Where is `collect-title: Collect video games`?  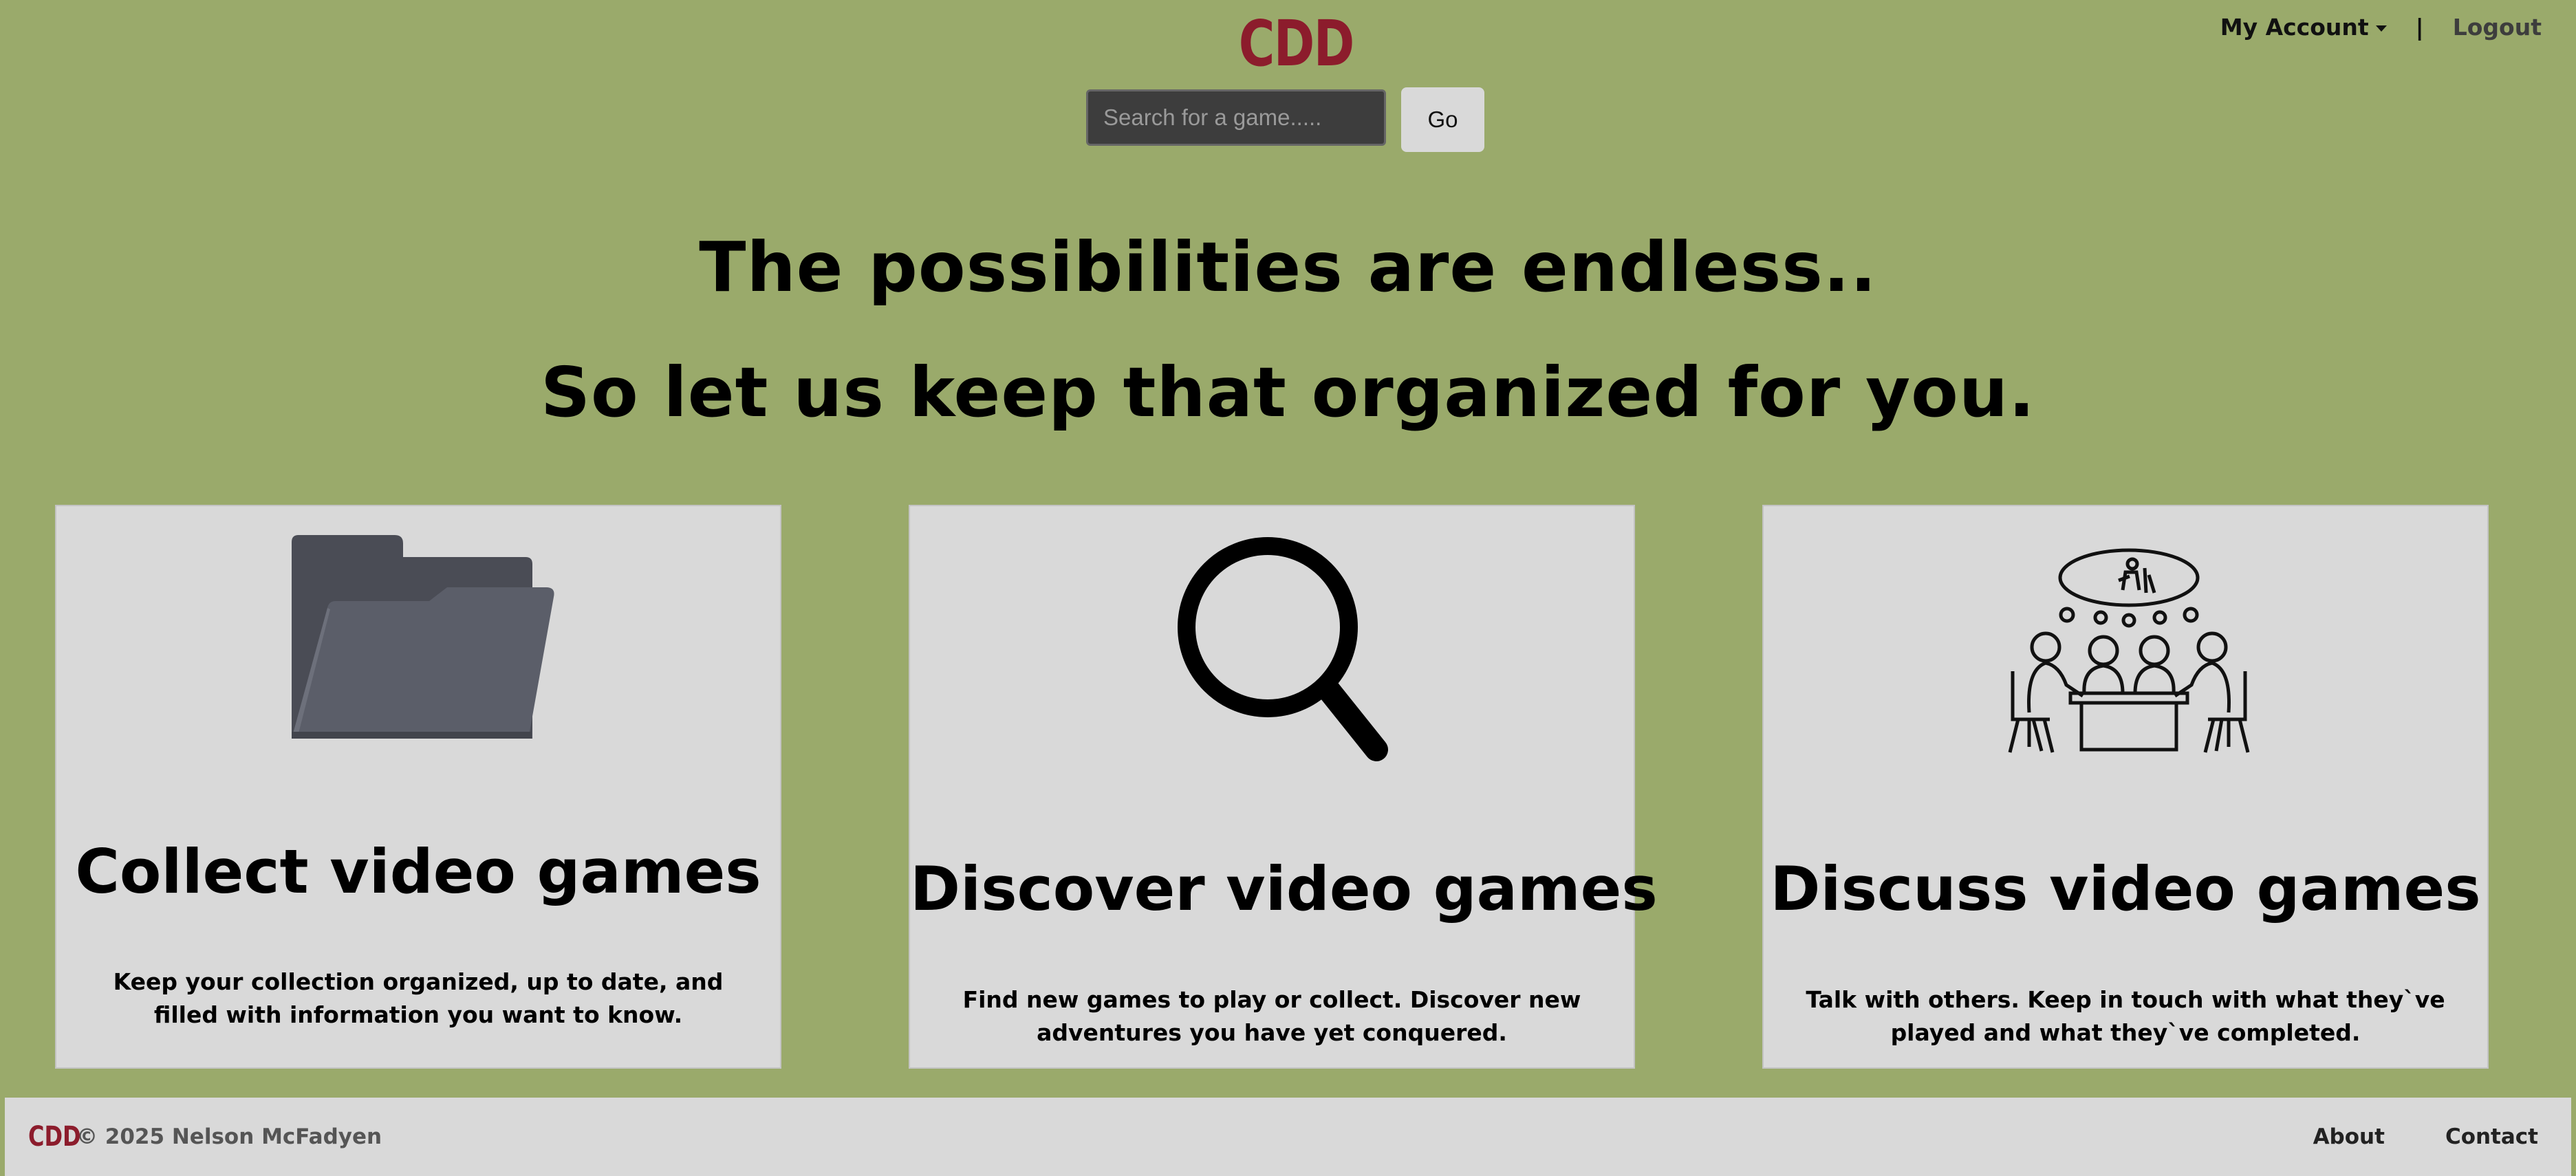
collect-title: Collect video games is located at coordinates (418, 872).